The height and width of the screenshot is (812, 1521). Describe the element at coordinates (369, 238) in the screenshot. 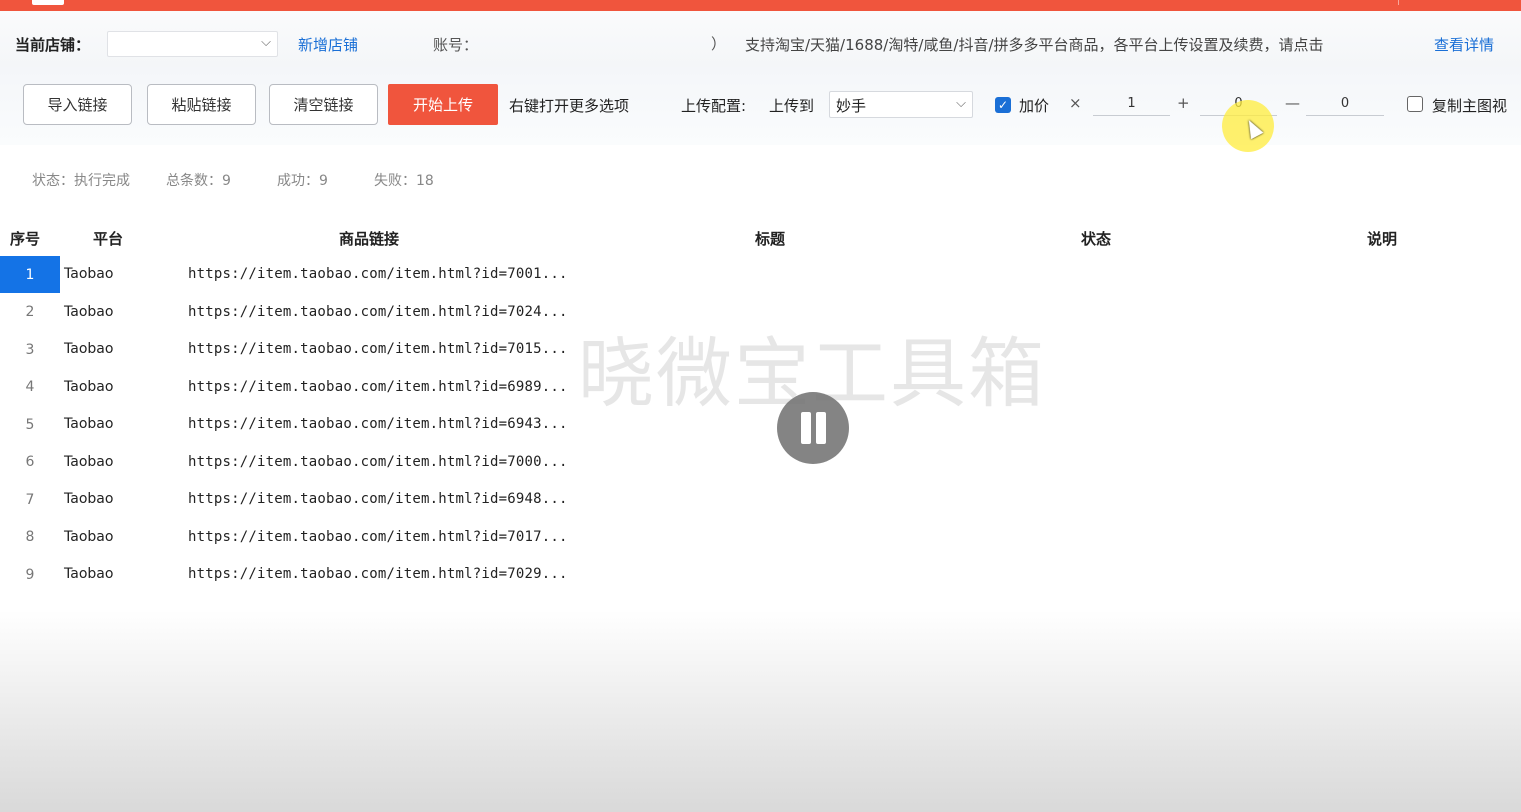

I see `column-header-link: 商品链接` at that location.